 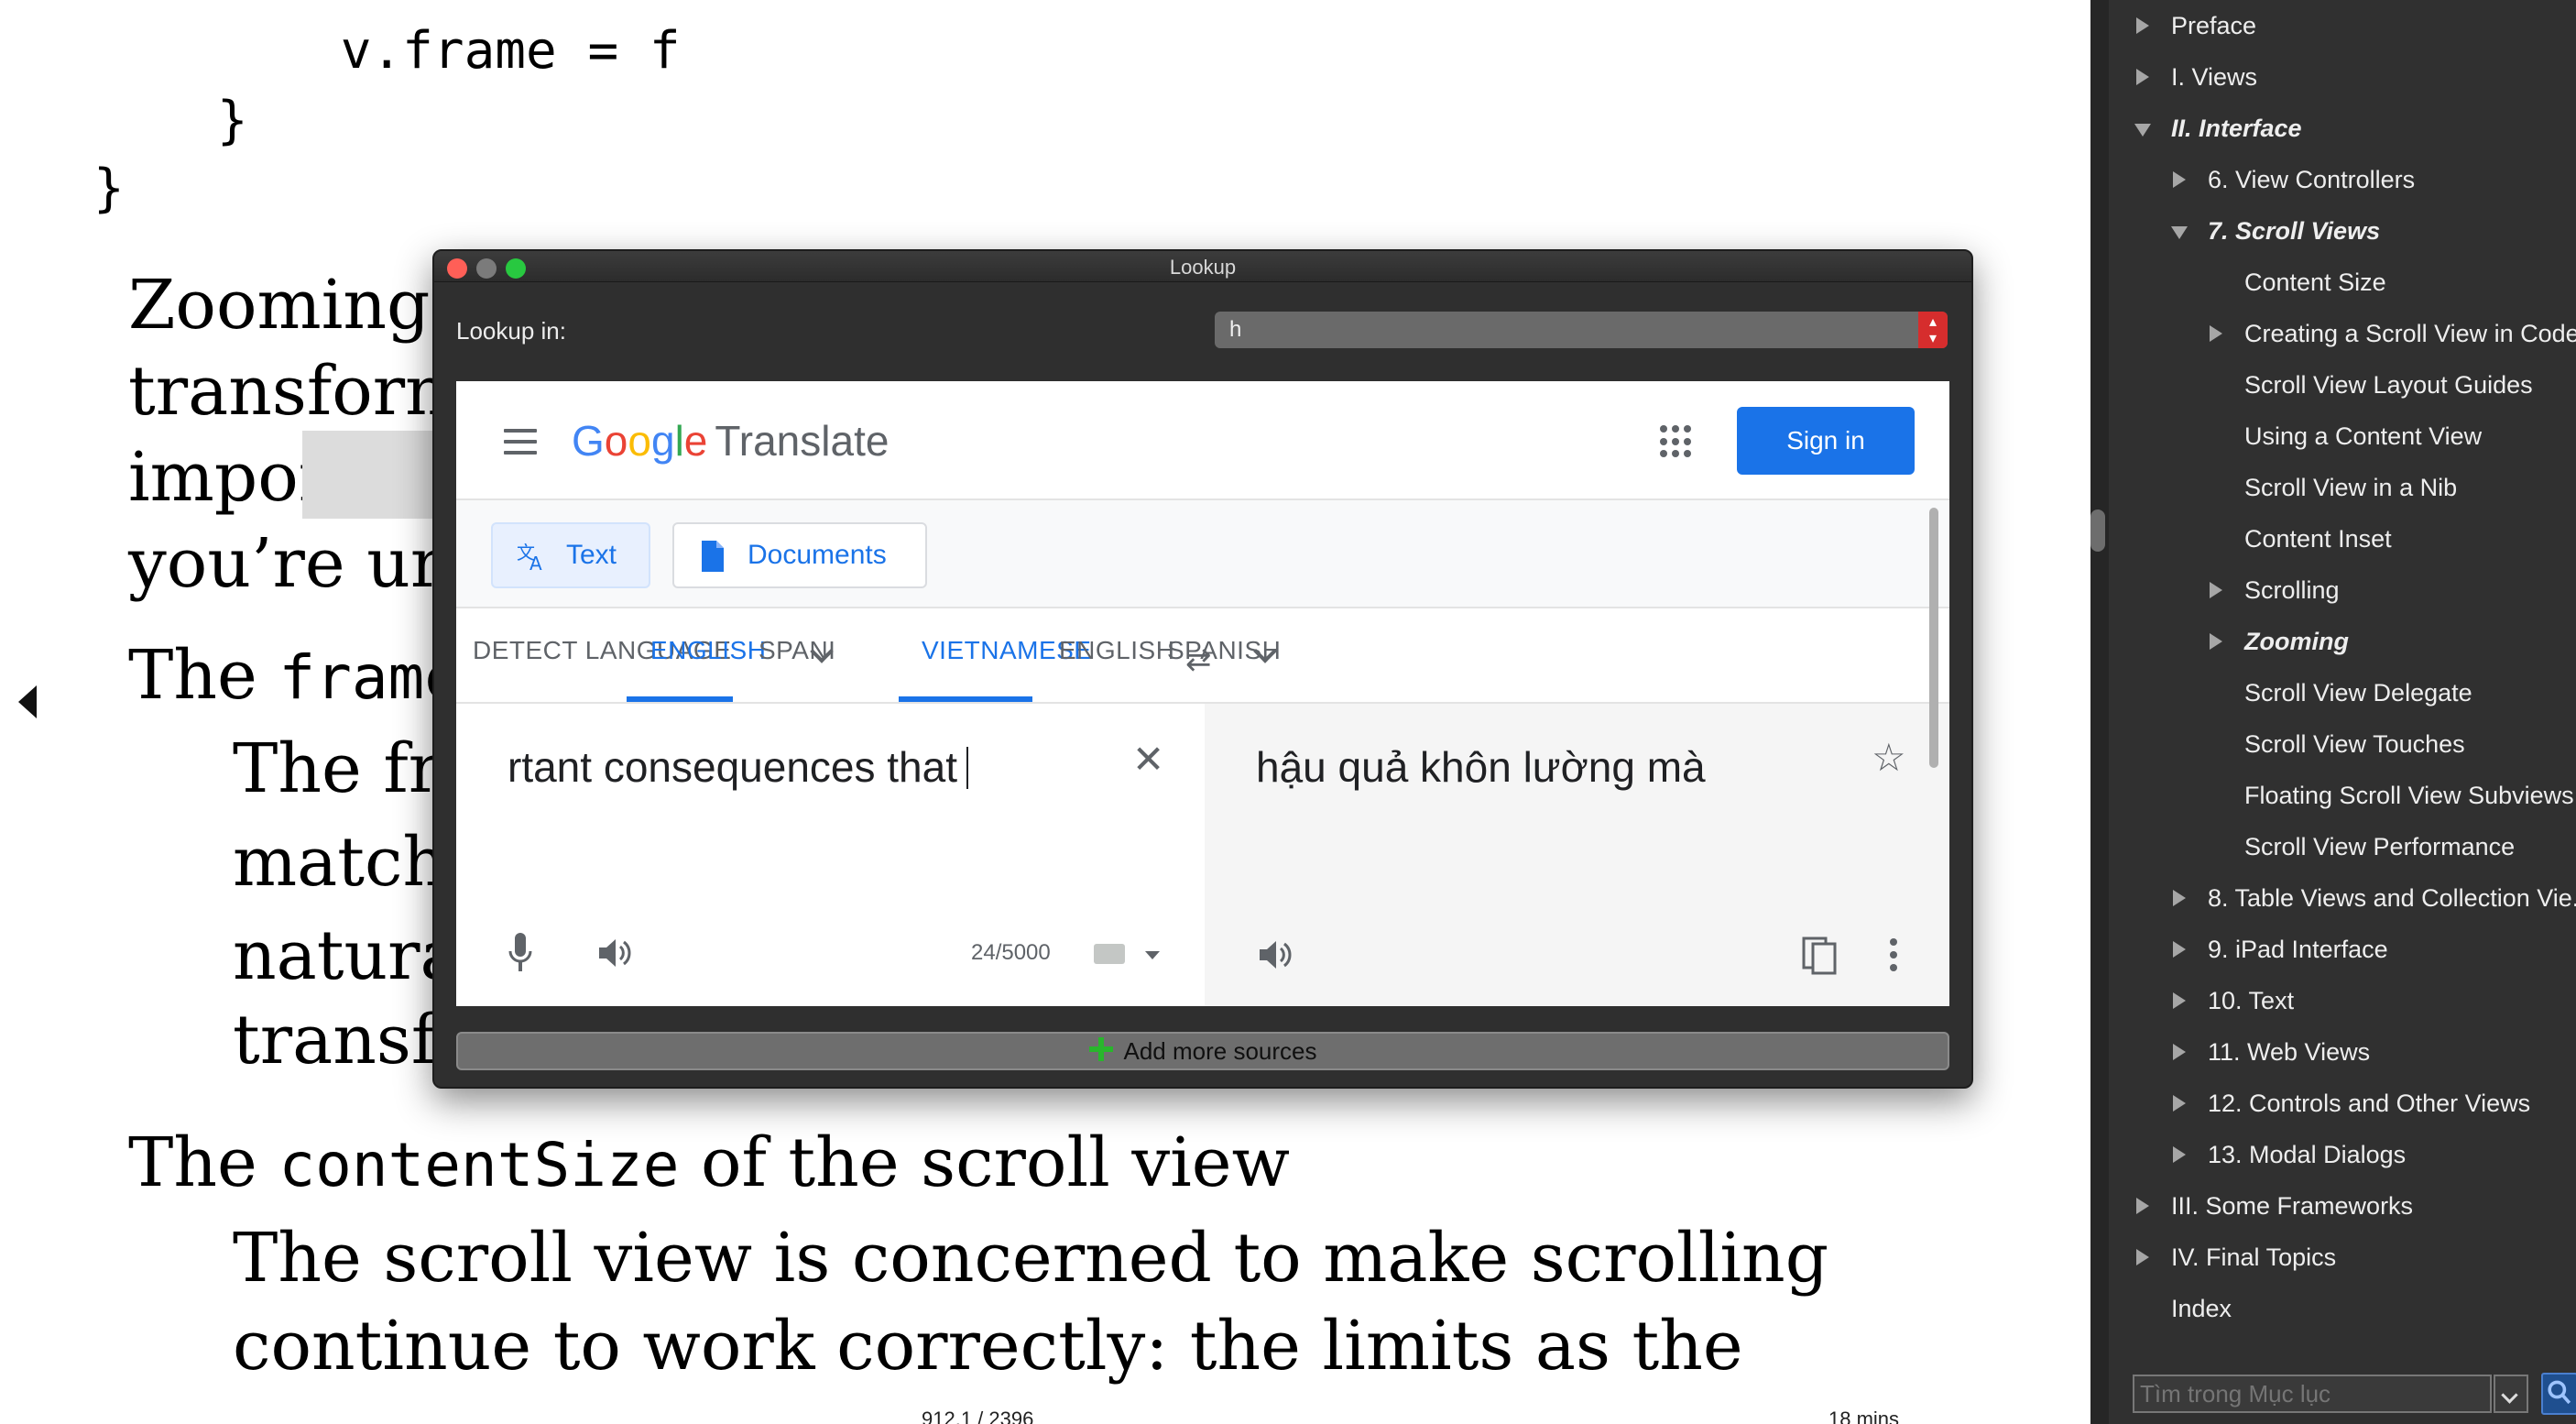 What do you see at coordinates (2351, 487) in the screenshot?
I see `toc-item-label: Scroll View in a Nib` at bounding box center [2351, 487].